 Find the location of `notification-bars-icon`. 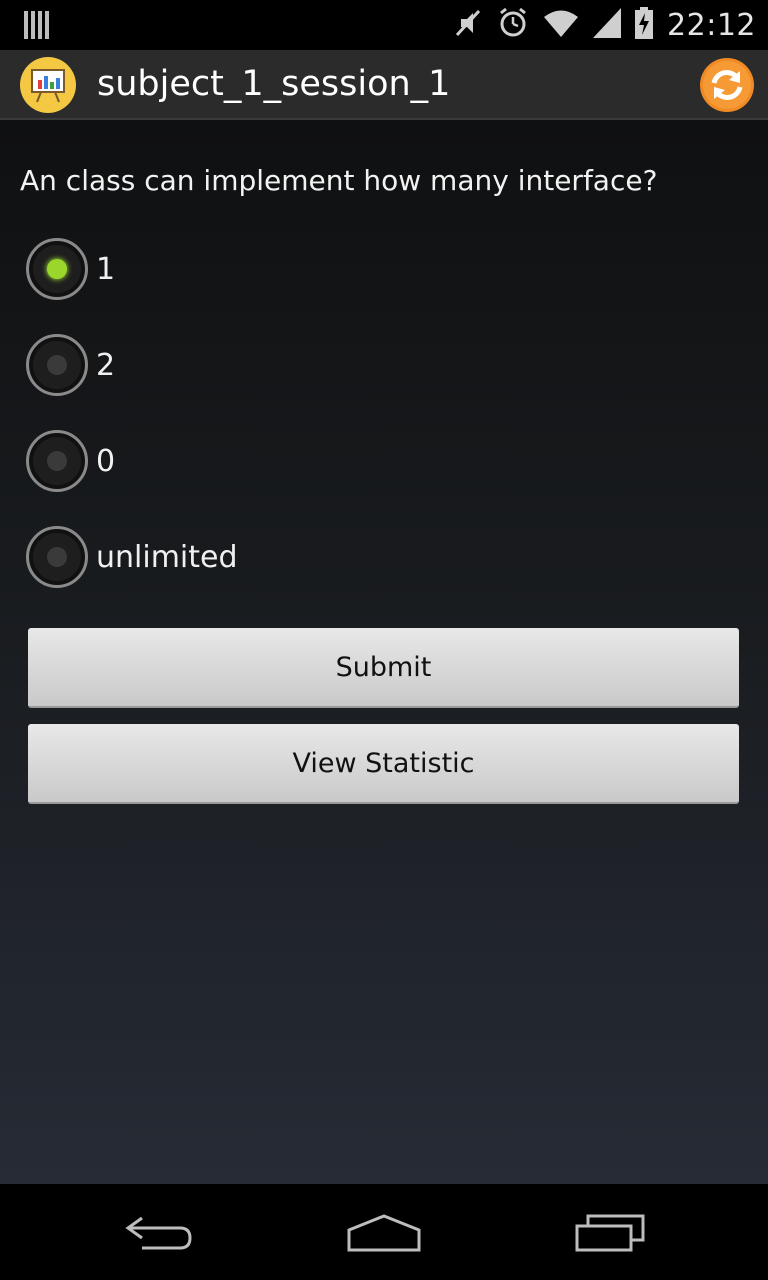

notification-bars-icon is located at coordinates (37, 27).